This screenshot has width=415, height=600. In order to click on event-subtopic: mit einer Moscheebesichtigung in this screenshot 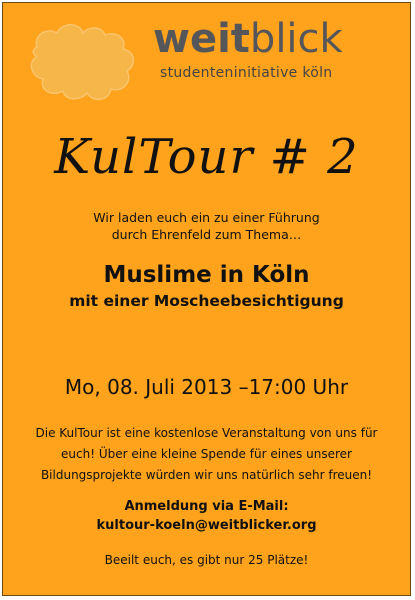, I will do `click(206, 301)`.